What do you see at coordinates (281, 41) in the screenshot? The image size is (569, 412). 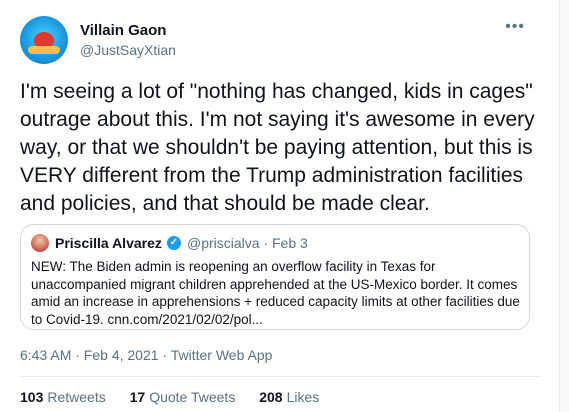 I see `tweet-header: Villain Gaon @JustSayXtian •••` at bounding box center [281, 41].